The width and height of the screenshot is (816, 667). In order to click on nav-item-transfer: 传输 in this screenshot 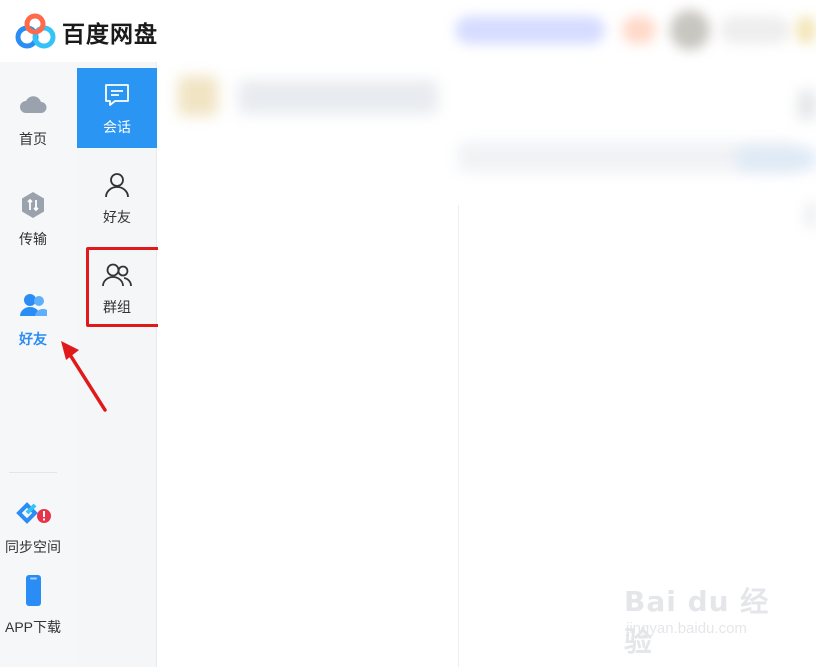, I will do `click(33, 219)`.